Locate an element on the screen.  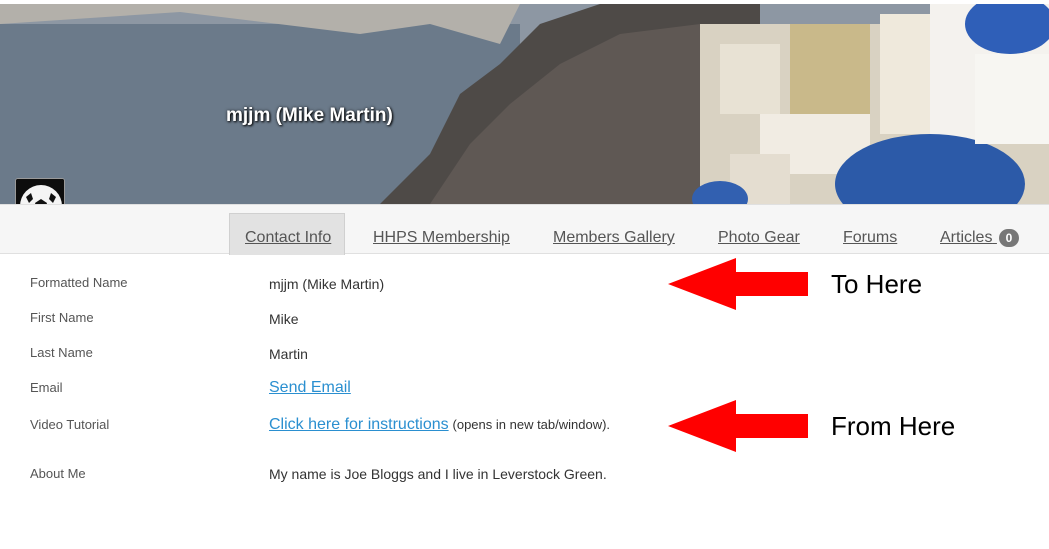
tab-forums: Forums is located at coordinates (870, 234).